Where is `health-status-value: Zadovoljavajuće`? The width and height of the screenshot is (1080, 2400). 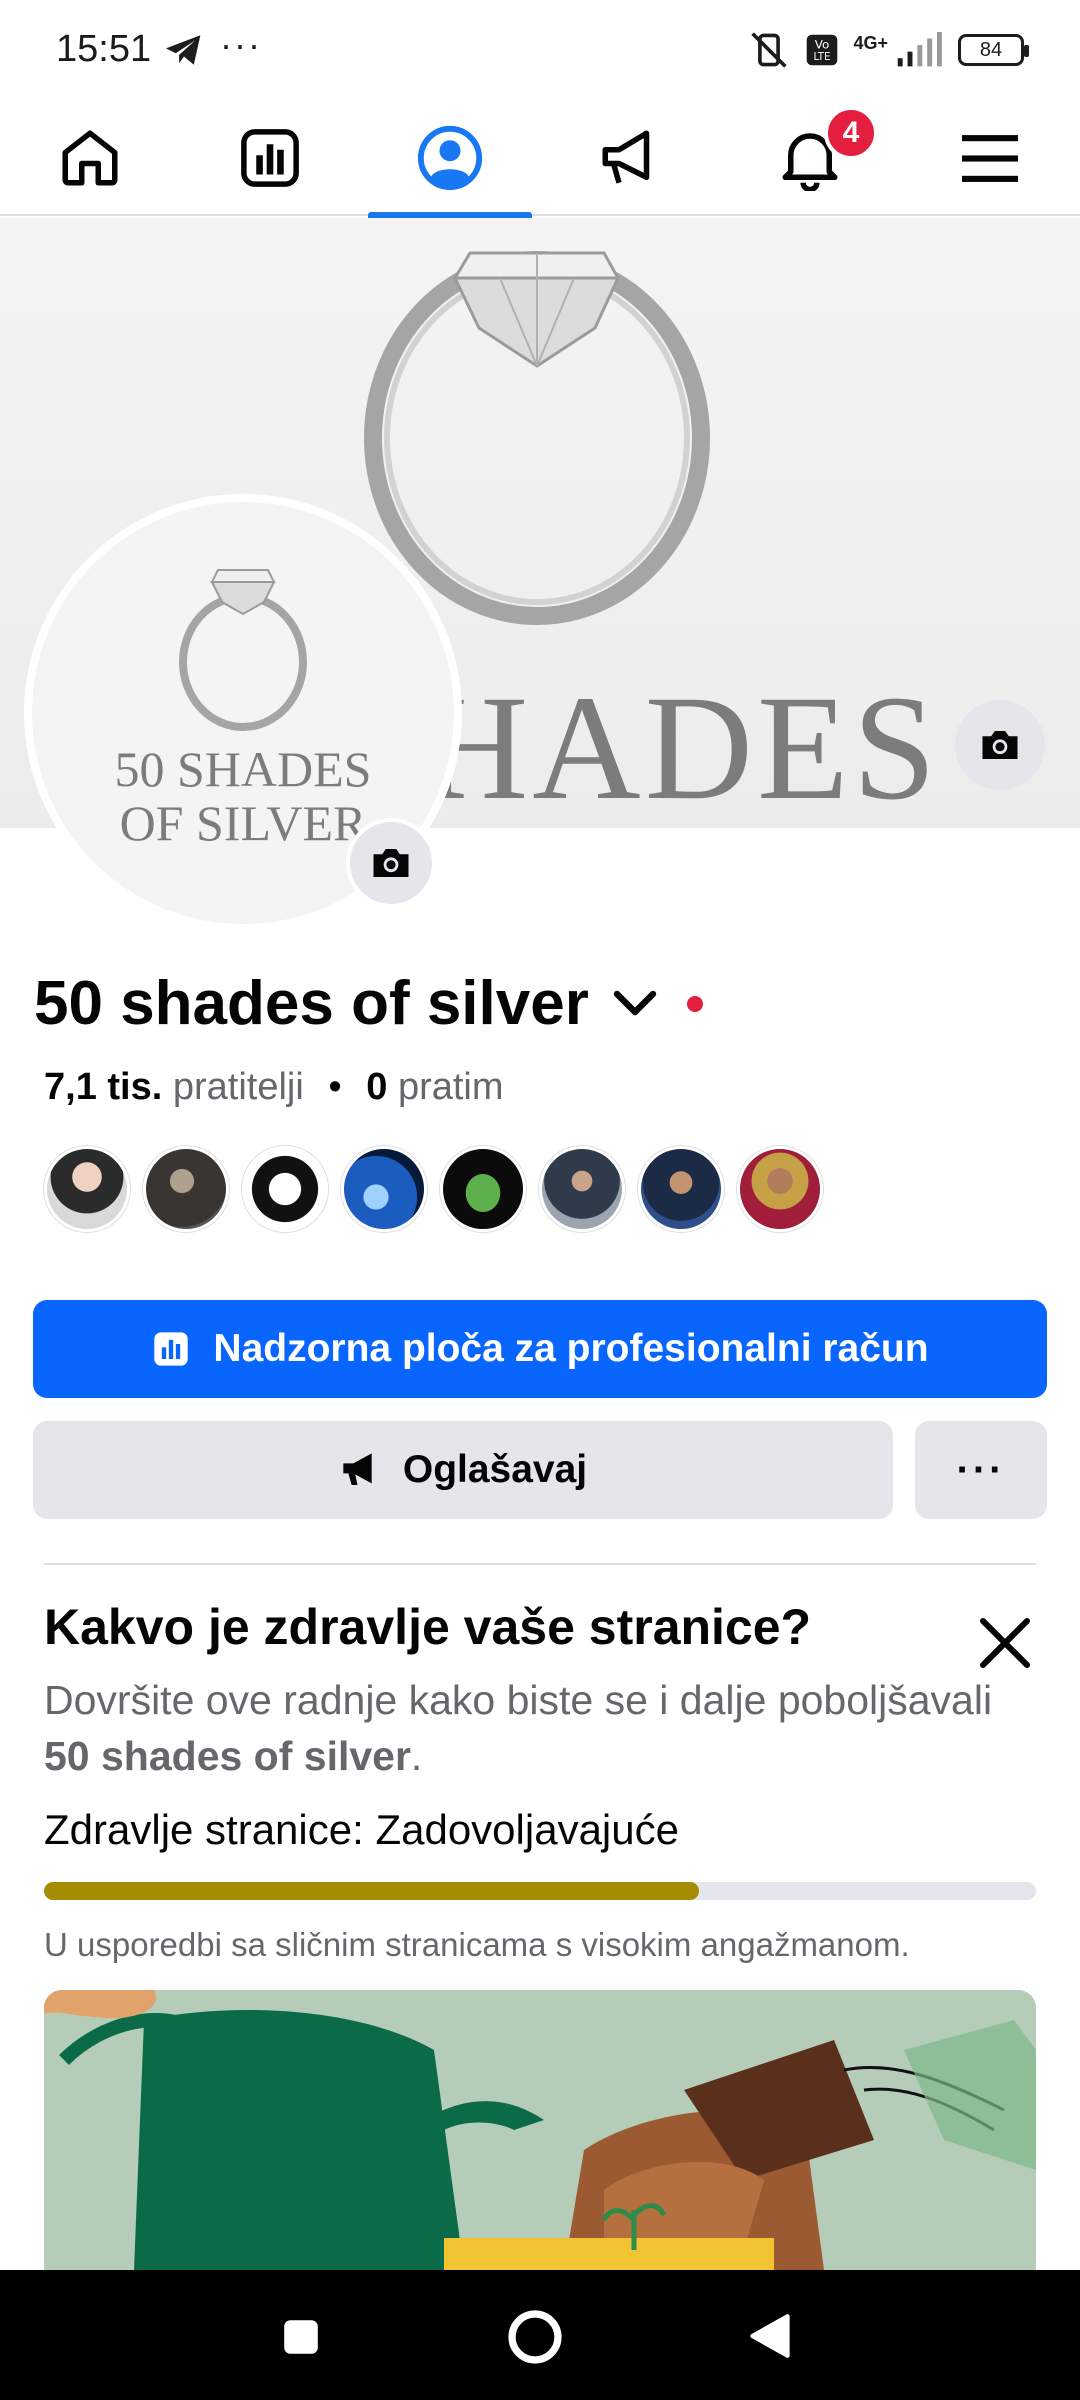 health-status-value: Zadovoljavajuće is located at coordinates (527, 1829).